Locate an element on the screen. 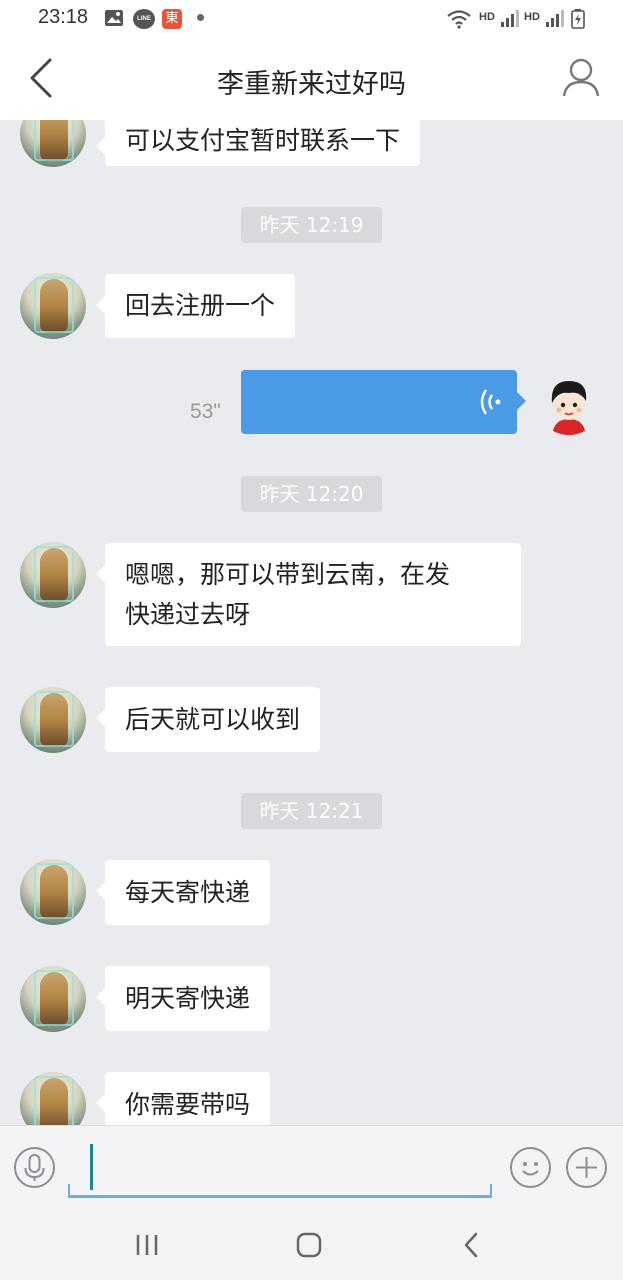 The width and height of the screenshot is (623, 1280). message-bubble: 后天就可以收到 is located at coordinates (208, 719).